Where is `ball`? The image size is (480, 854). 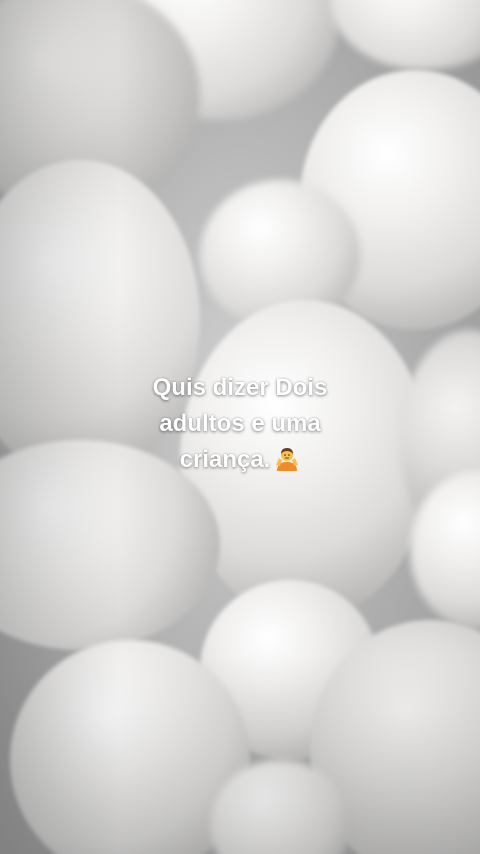
ball is located at coordinates (405, 35).